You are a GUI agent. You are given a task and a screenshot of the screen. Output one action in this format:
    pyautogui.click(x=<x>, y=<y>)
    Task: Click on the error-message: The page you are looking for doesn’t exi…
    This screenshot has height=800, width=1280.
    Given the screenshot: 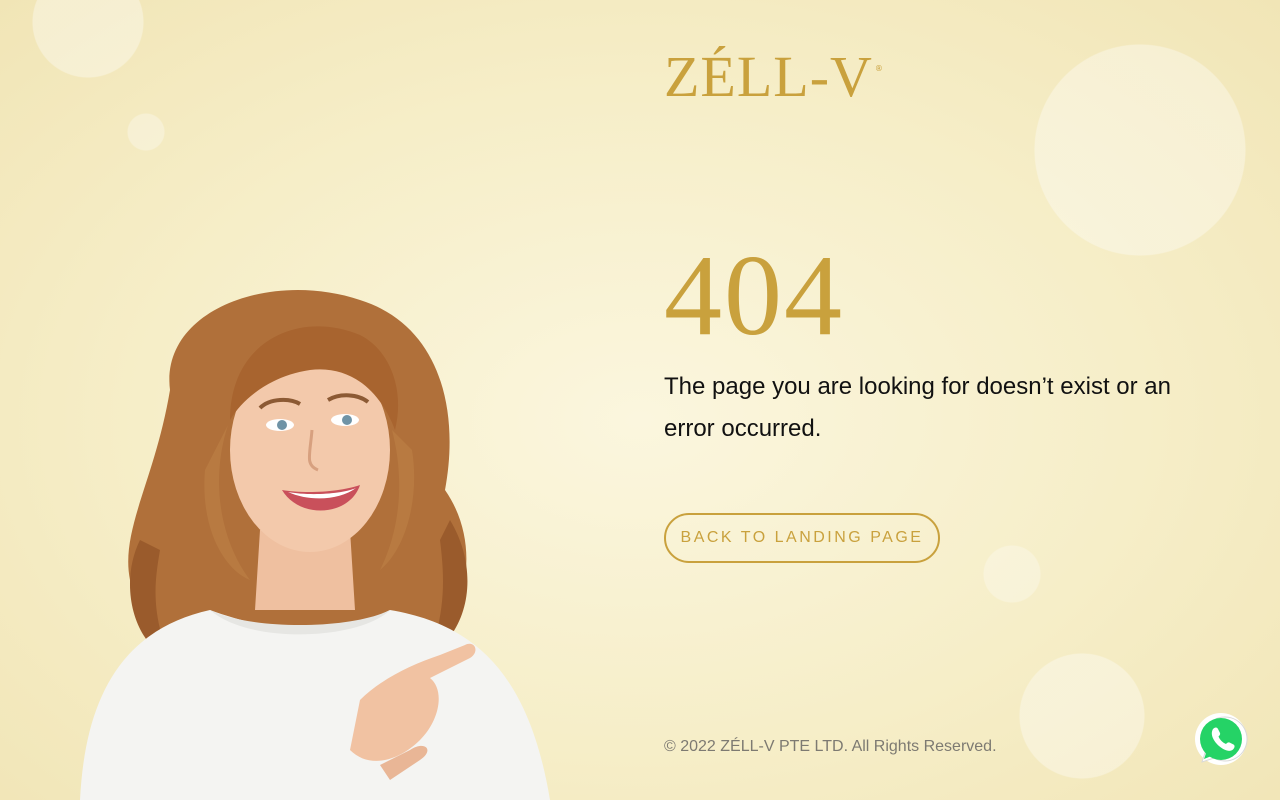 What is the action you would take?
    pyautogui.click(x=917, y=407)
    